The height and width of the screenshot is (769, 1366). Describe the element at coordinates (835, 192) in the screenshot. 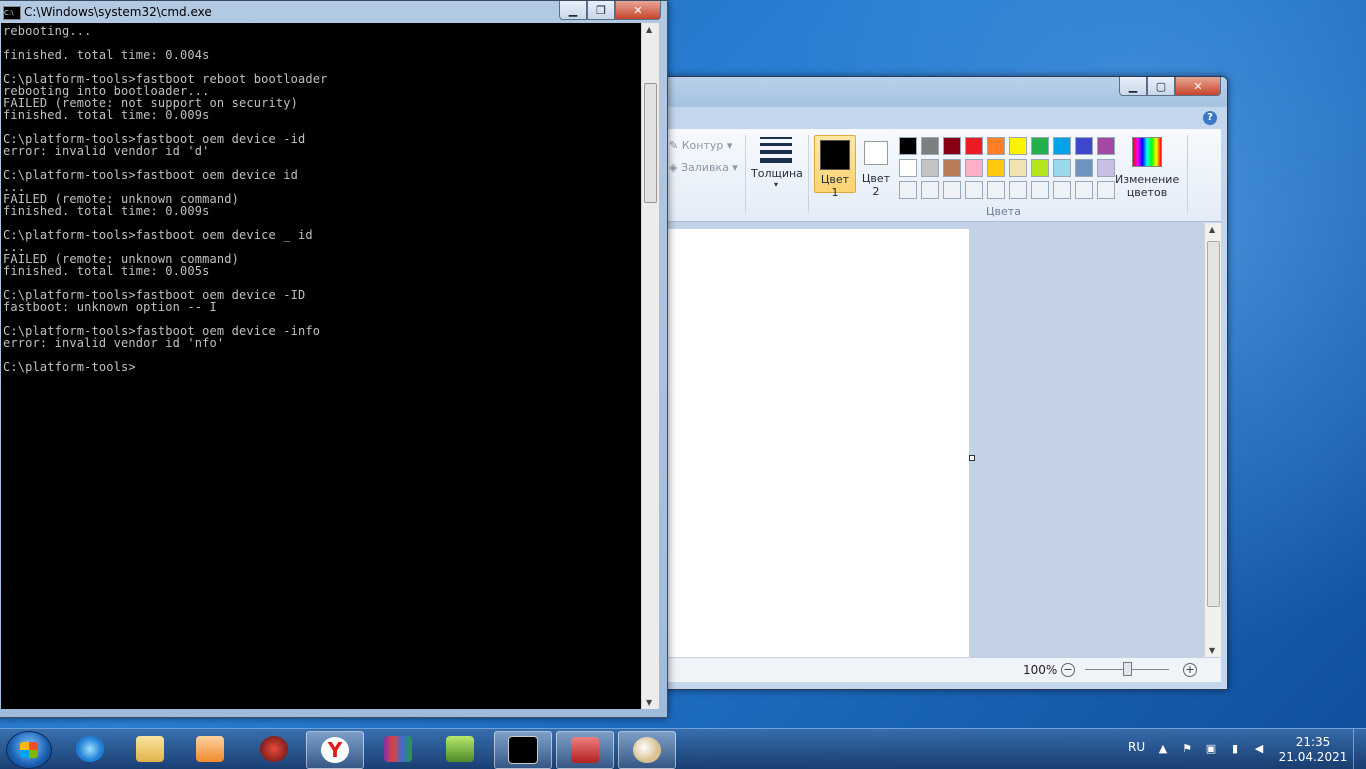

I see `color1-number: 1` at that location.